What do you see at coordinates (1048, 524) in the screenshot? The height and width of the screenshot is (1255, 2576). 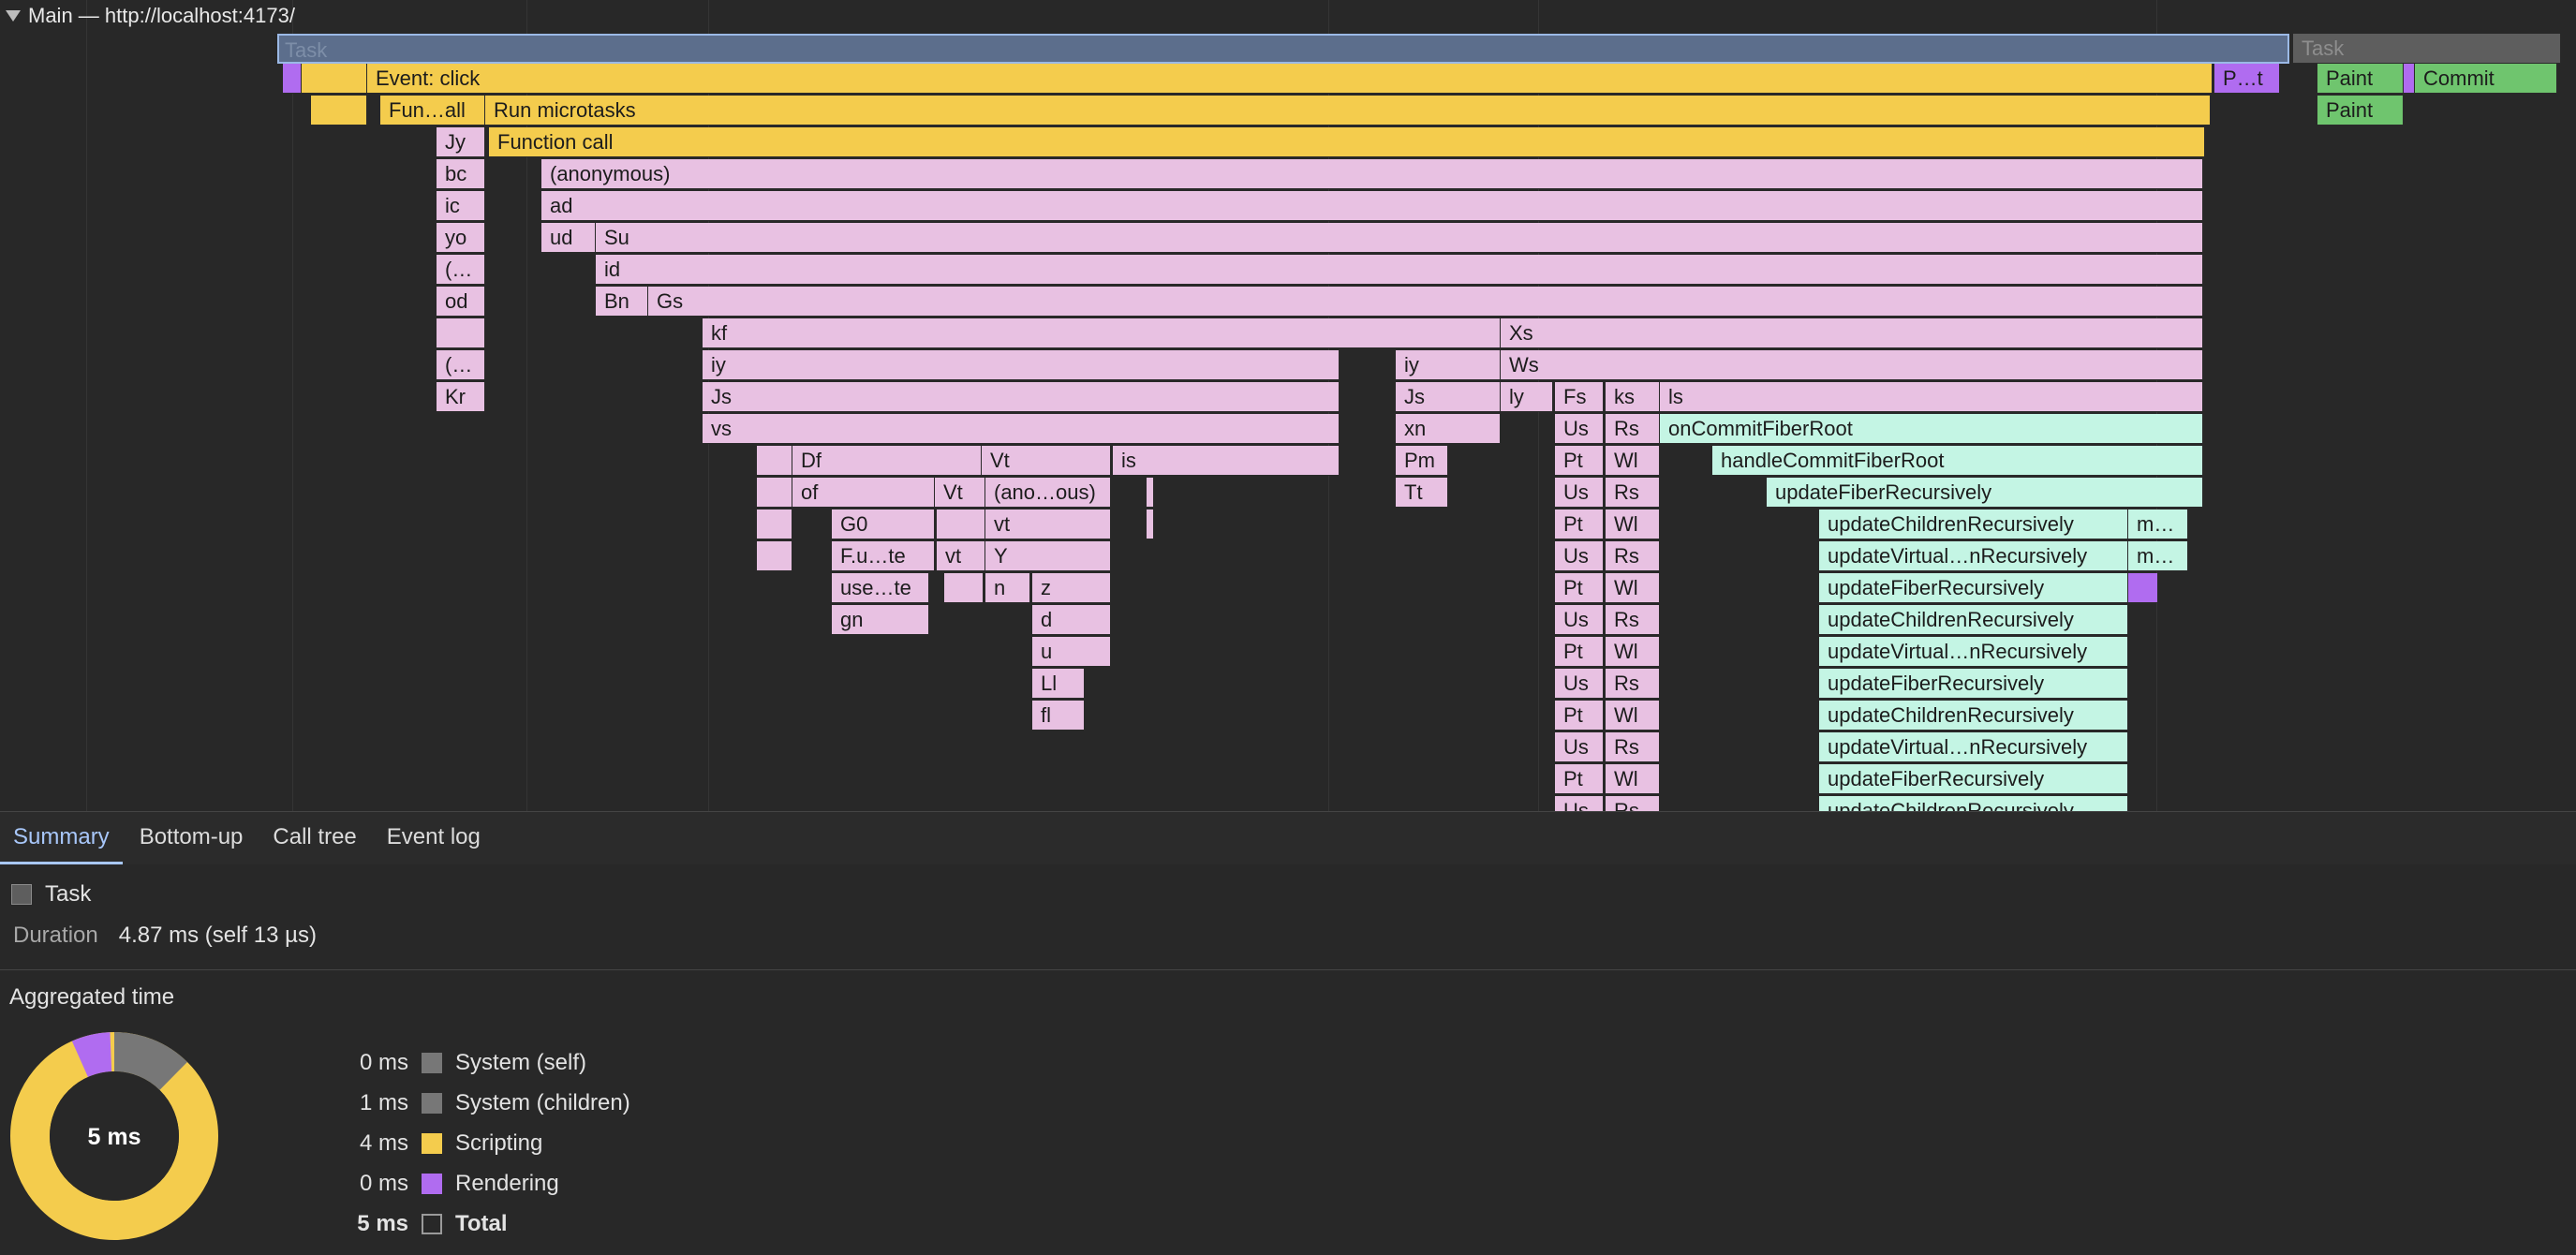 I see `call-frame: vt` at bounding box center [1048, 524].